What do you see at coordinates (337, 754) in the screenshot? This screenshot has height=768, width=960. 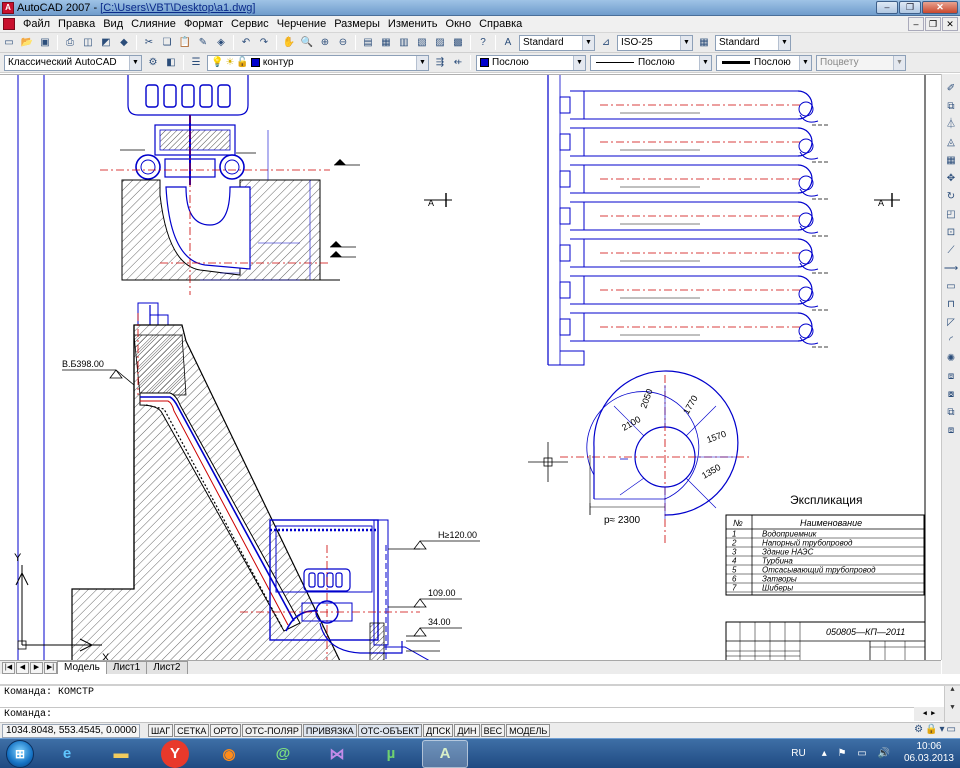 I see `taskbar-visualstudio-icon: ⋈` at bounding box center [337, 754].